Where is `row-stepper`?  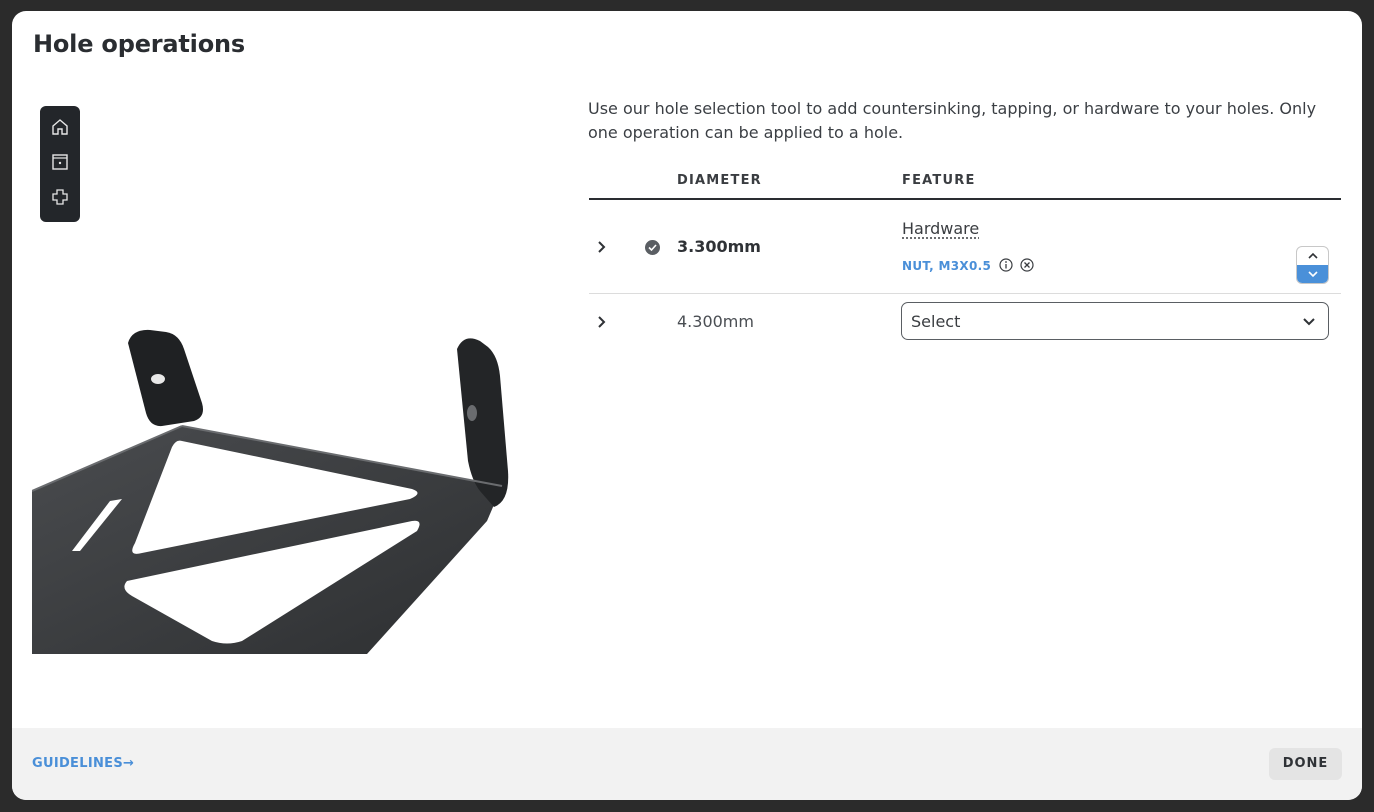
row-stepper is located at coordinates (1312, 265).